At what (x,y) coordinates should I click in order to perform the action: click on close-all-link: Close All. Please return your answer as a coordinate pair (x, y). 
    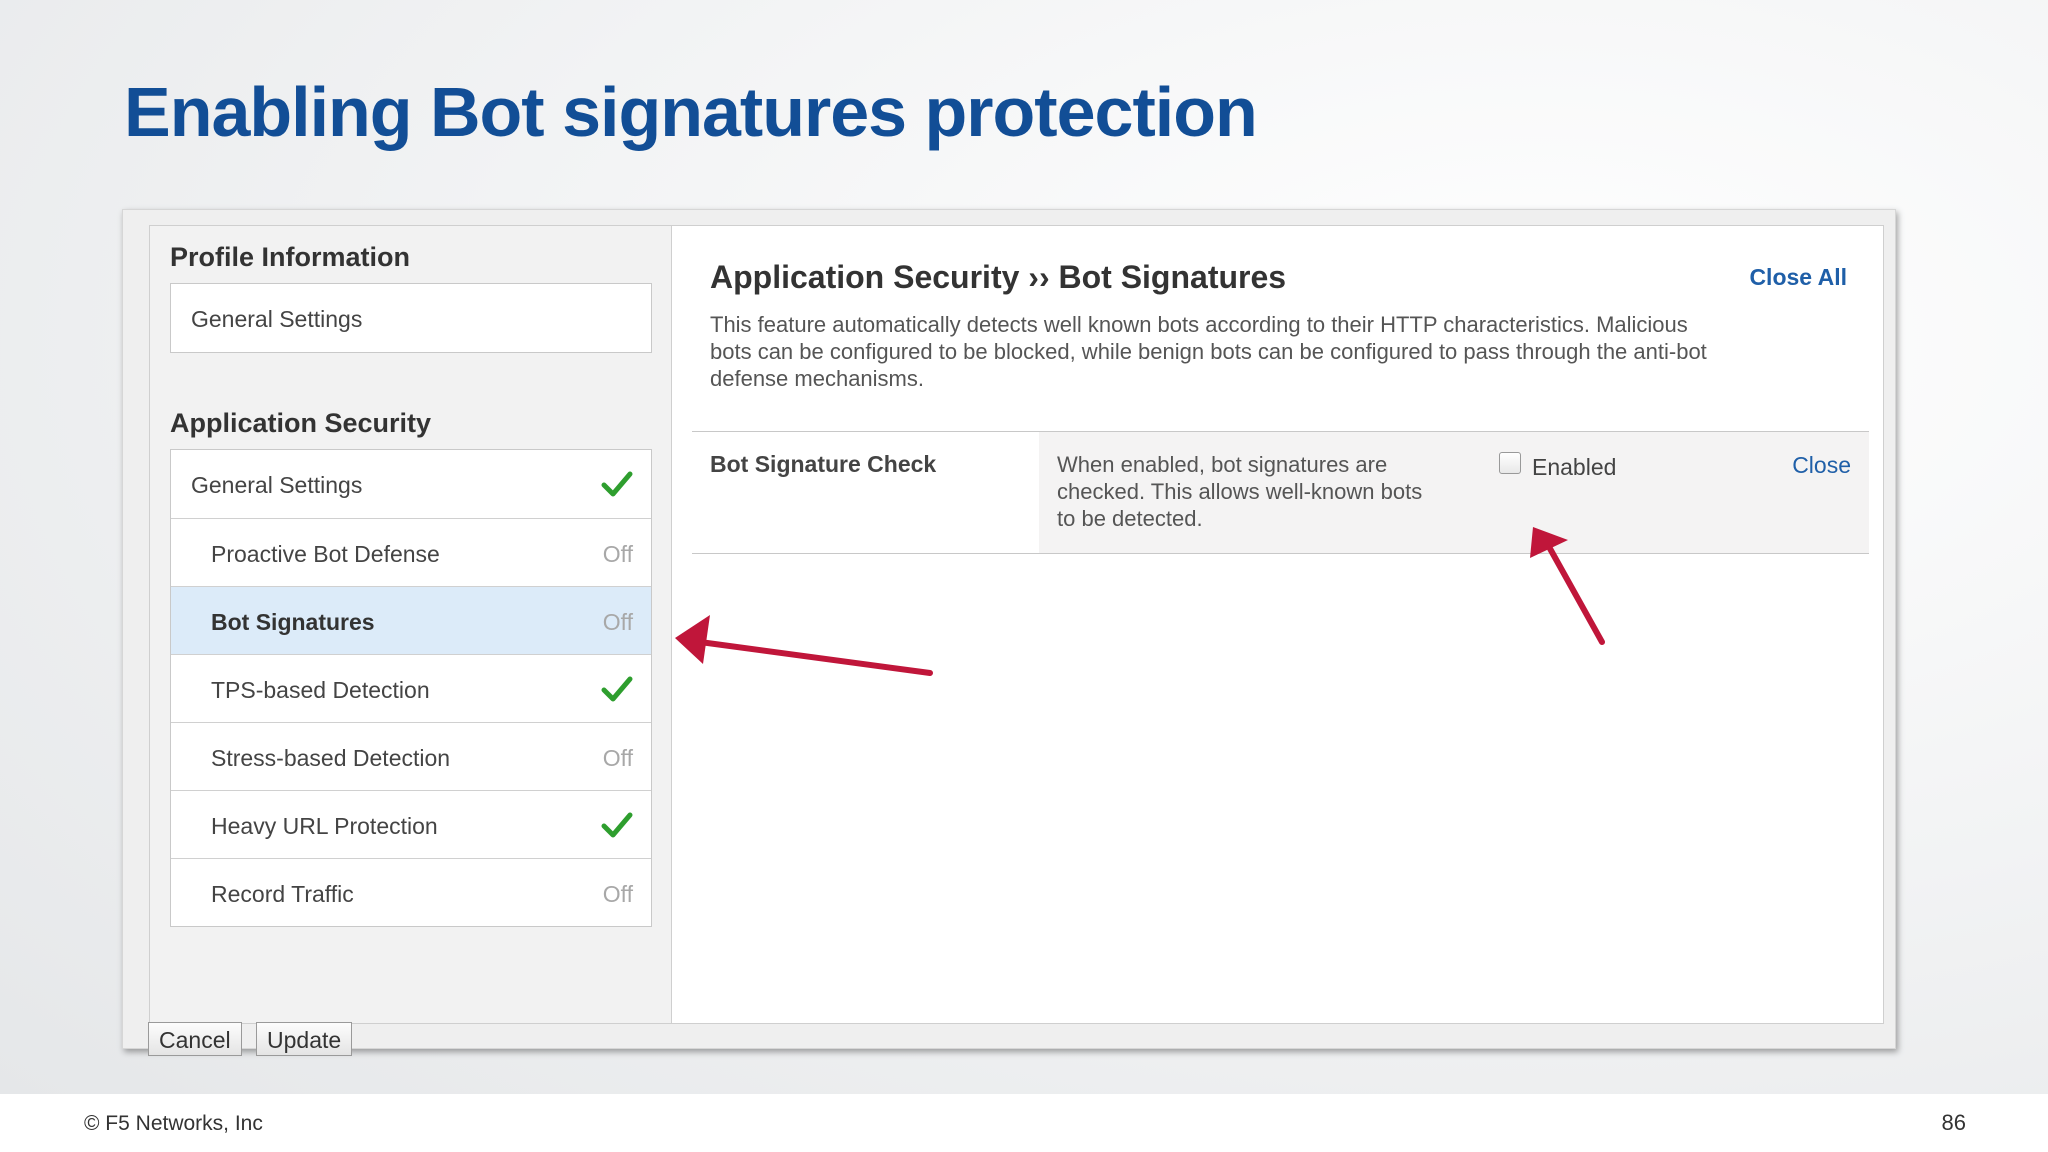
    Looking at the image, I should click on (1798, 277).